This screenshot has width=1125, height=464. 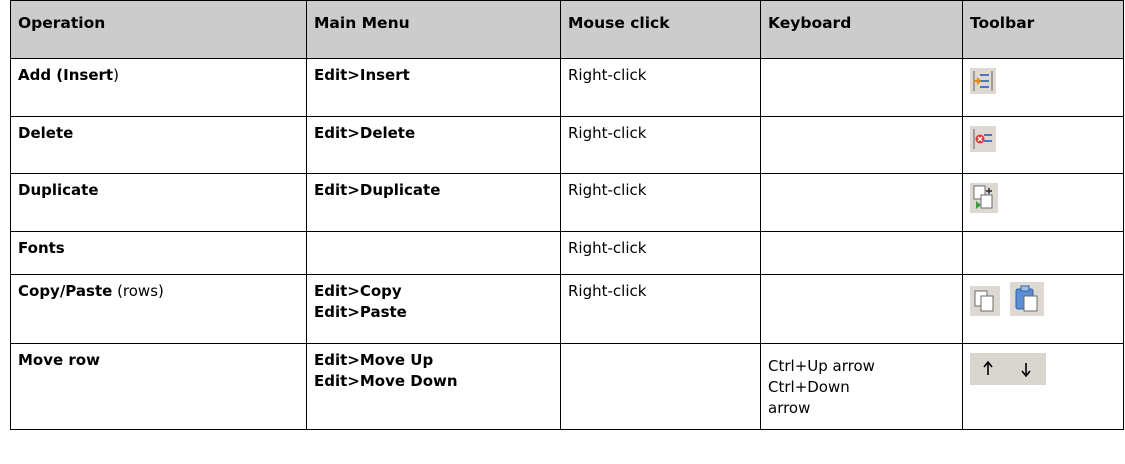 I want to click on move-down-icon, so click(x=1026, y=369).